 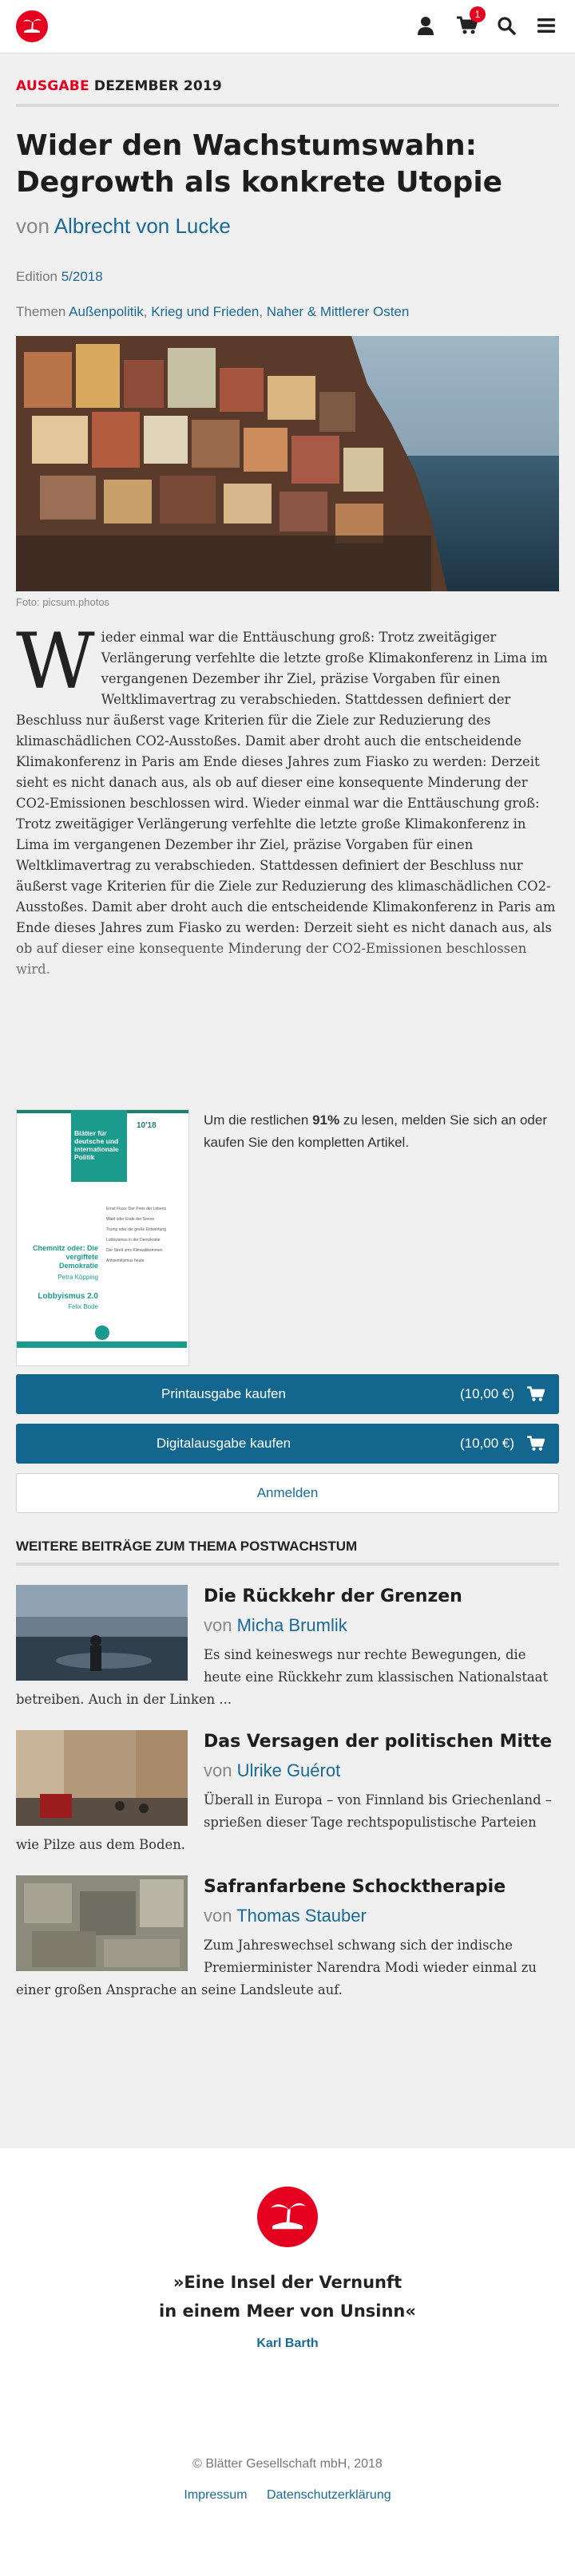 I want to click on privacy-link: Datenschutzerklärung, so click(x=329, y=2495).